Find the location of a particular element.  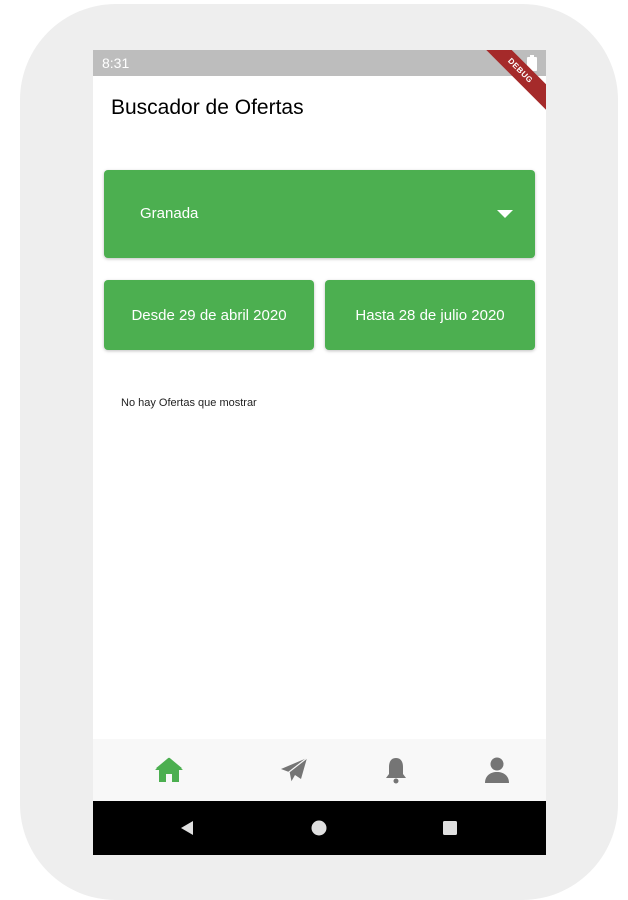

nav-item-alerts is located at coordinates (396, 770).